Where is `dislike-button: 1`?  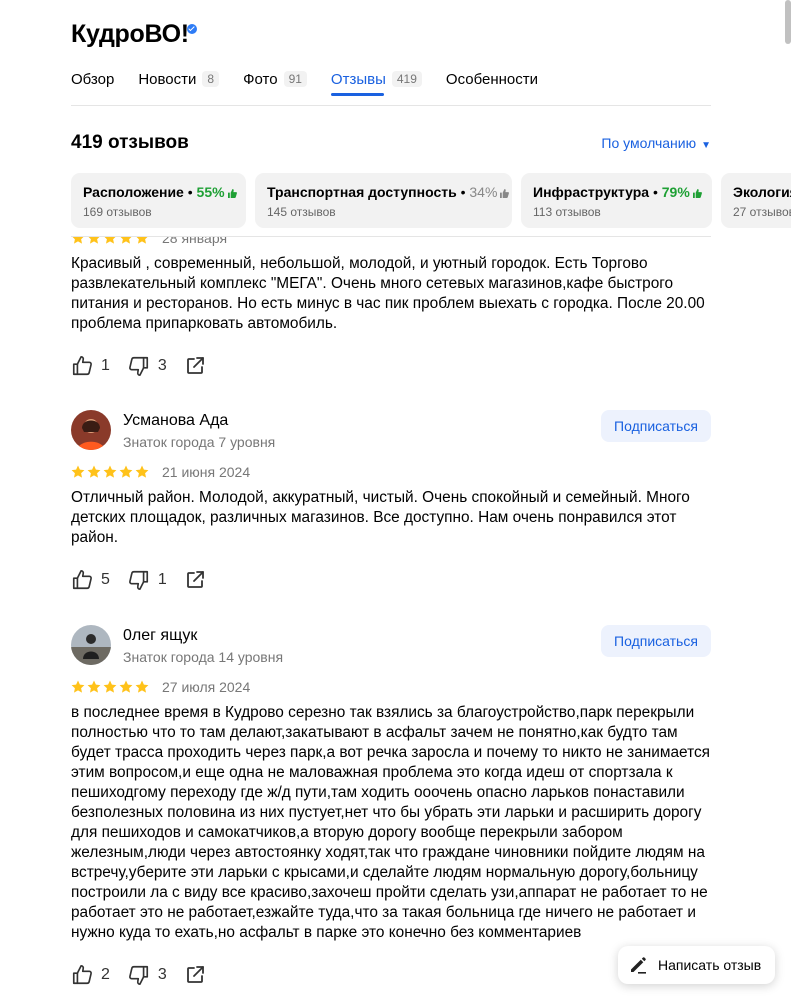
dislike-button: 1 is located at coordinates (147, 580).